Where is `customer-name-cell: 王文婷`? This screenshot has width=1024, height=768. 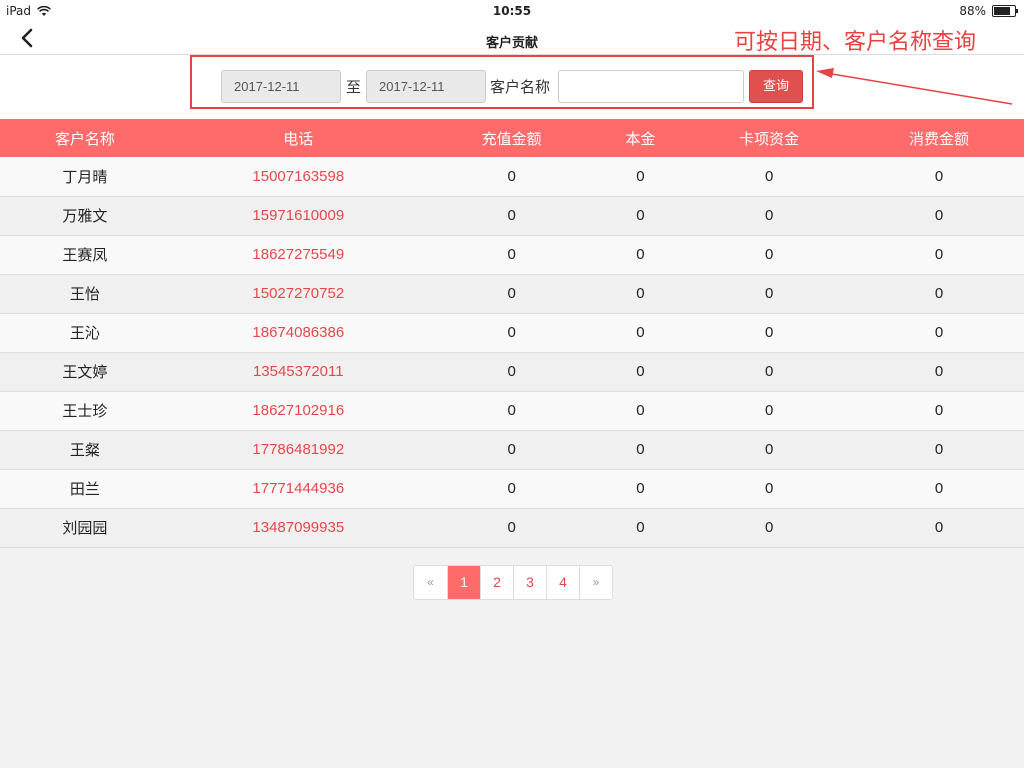
customer-name-cell: 王文婷 is located at coordinates (85, 372).